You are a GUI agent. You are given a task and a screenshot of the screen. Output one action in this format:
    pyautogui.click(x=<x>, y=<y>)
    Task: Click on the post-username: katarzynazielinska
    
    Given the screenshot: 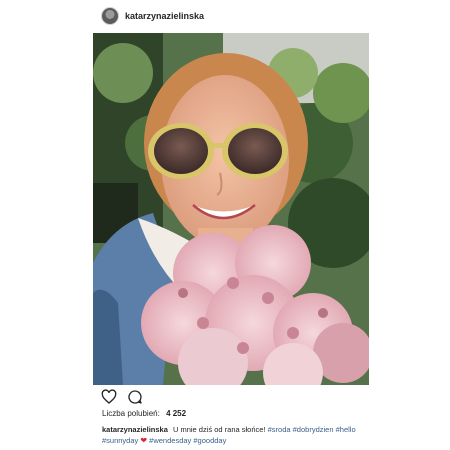 What is the action you would take?
    pyautogui.click(x=164, y=16)
    